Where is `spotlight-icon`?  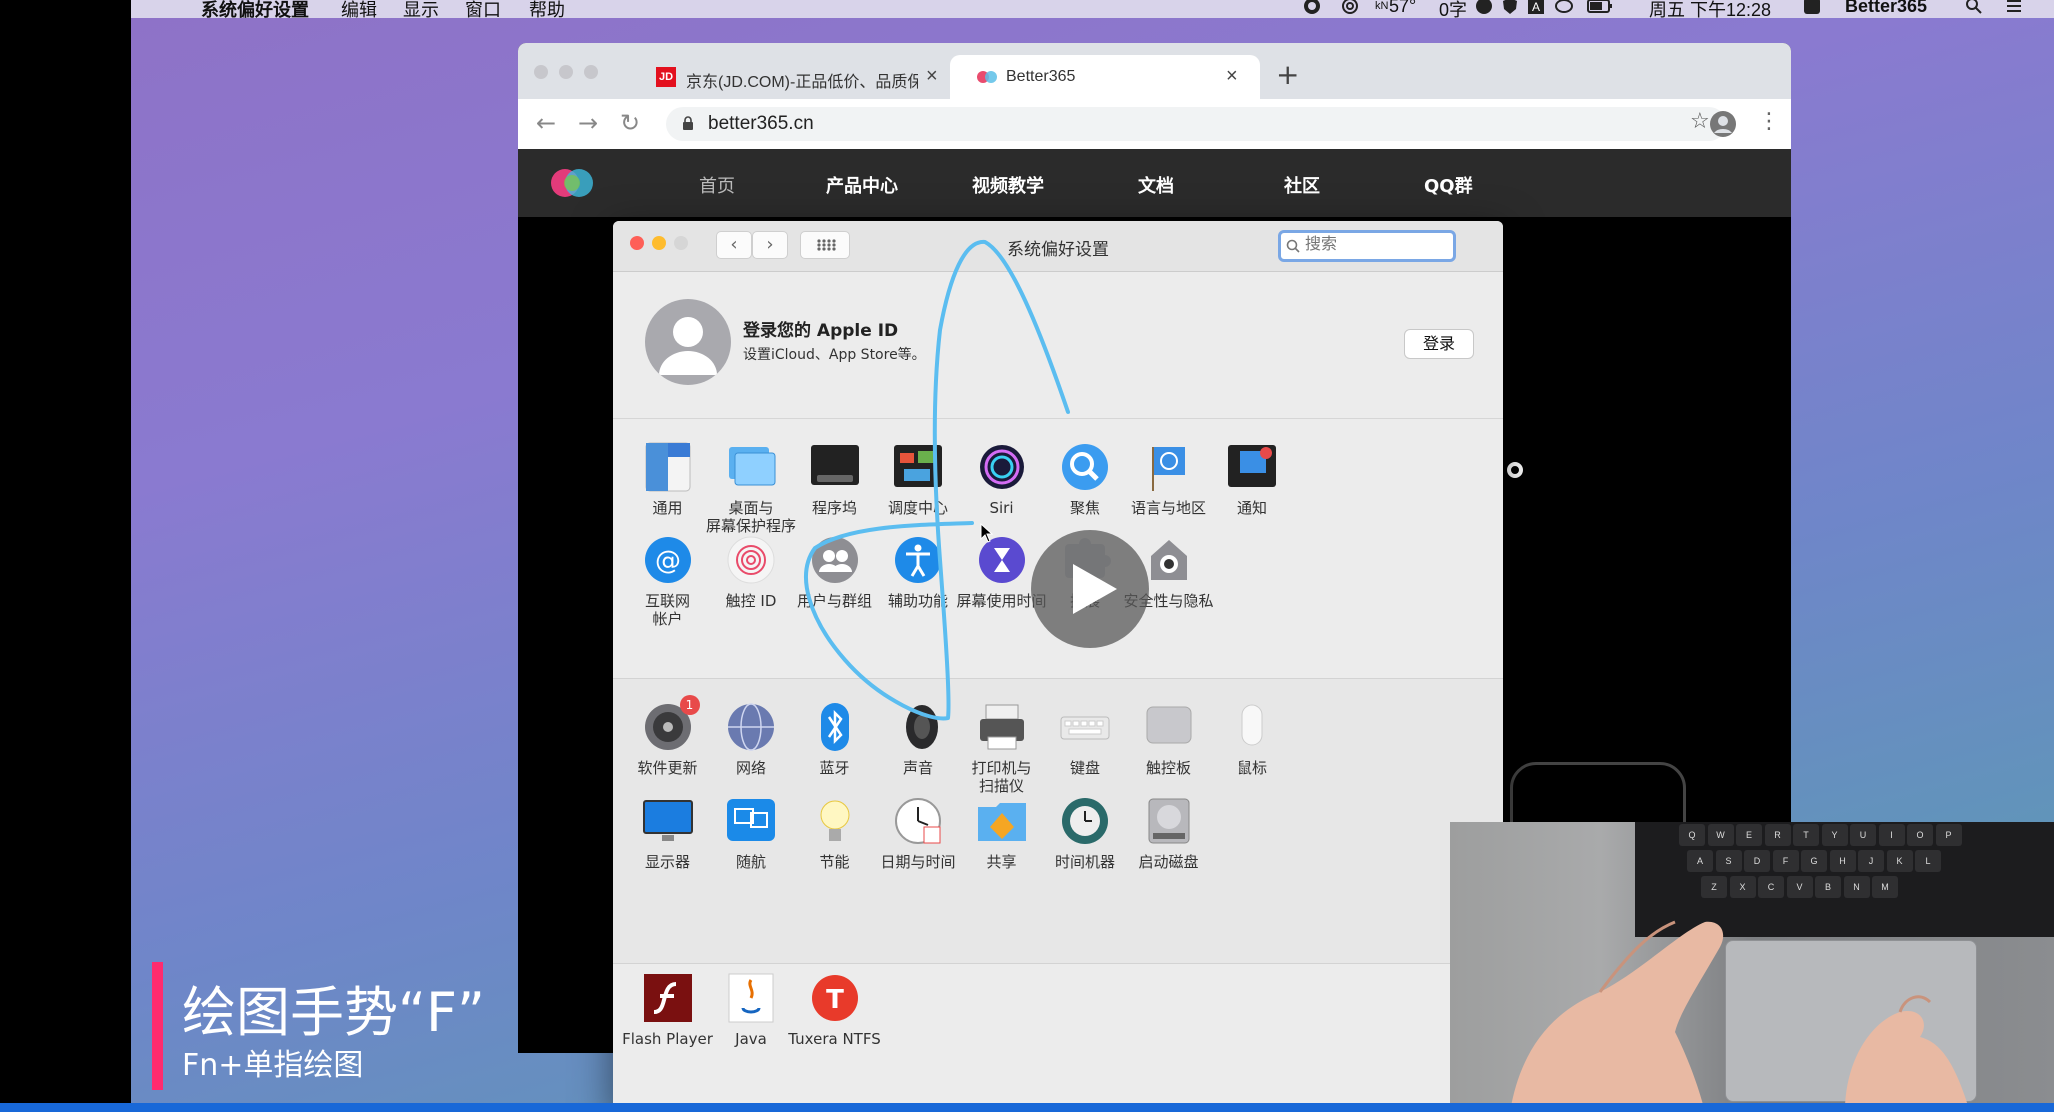
spotlight-icon is located at coordinates (1085, 467).